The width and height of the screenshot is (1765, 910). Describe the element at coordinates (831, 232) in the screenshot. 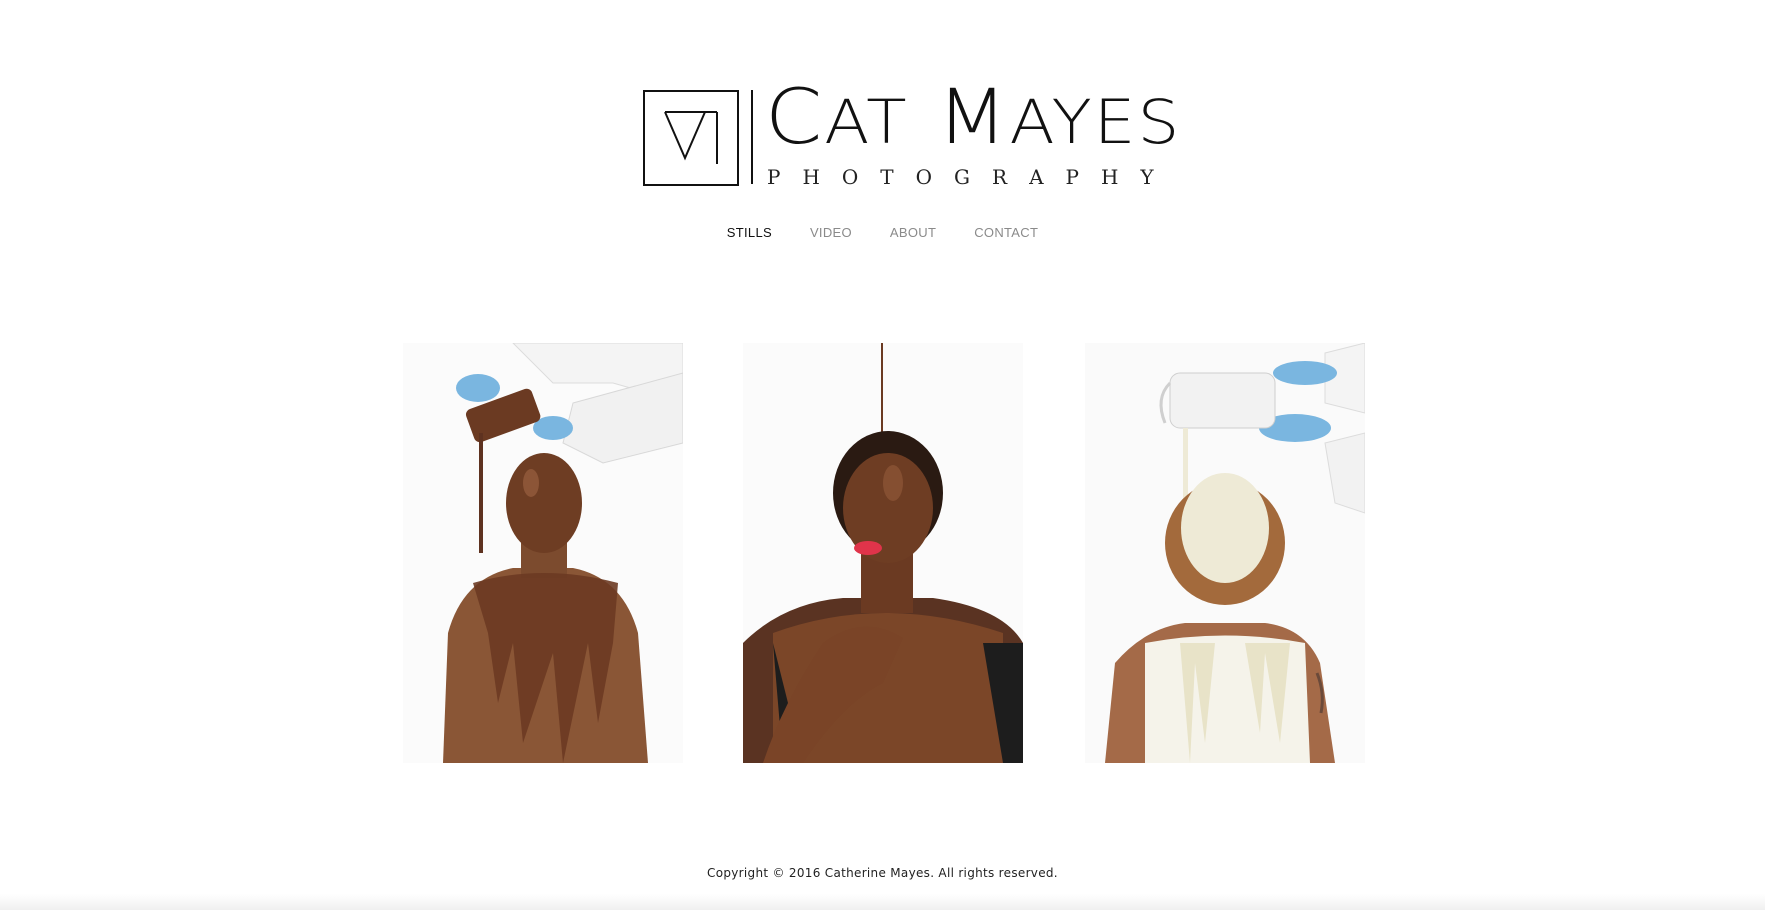

I see `nav-video: VIDEO` at that location.